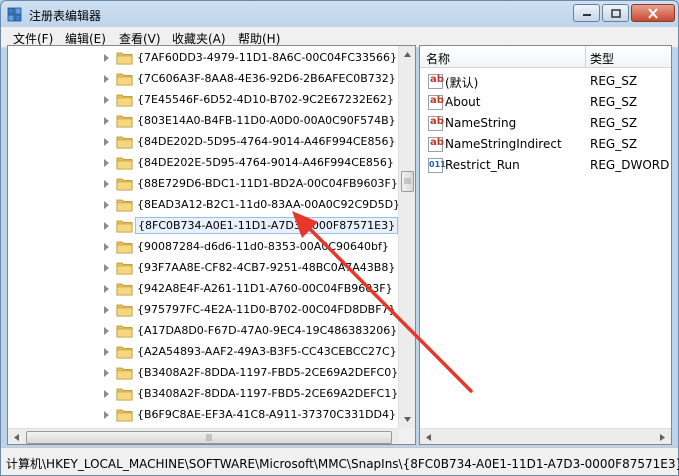 This screenshot has height=476, width=679. What do you see at coordinates (203, 142) in the screenshot?
I see `tree-item: {84DE202D-5D95-4764-9014-A46F994CE856}` at bounding box center [203, 142].